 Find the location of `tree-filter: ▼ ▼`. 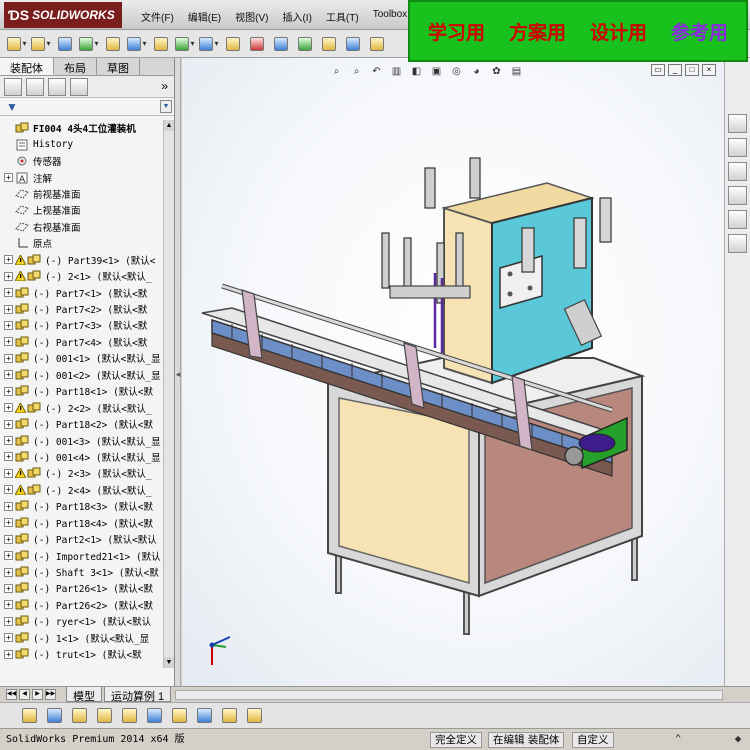

tree-filter: ▼ ▼ is located at coordinates (87, 107).